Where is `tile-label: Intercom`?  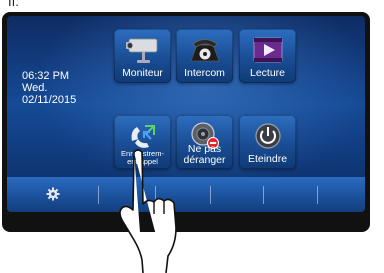 tile-label: Intercom is located at coordinates (204, 73).